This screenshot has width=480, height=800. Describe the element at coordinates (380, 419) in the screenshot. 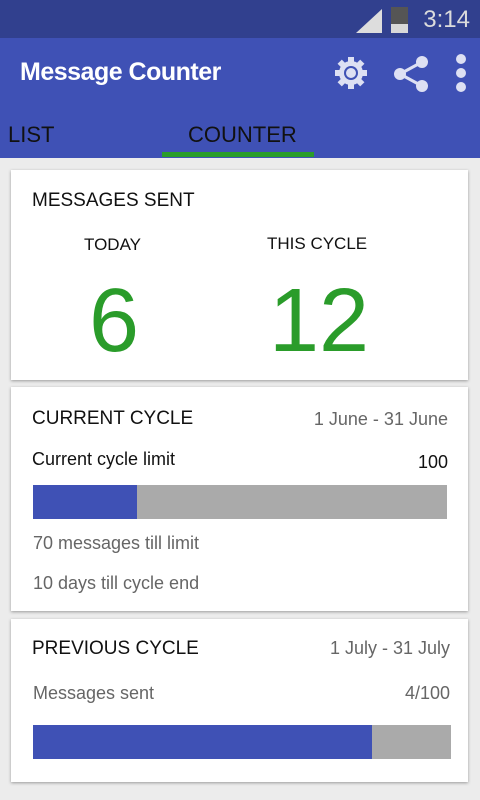

I see `cycle-range: 1 June - 31 June` at that location.